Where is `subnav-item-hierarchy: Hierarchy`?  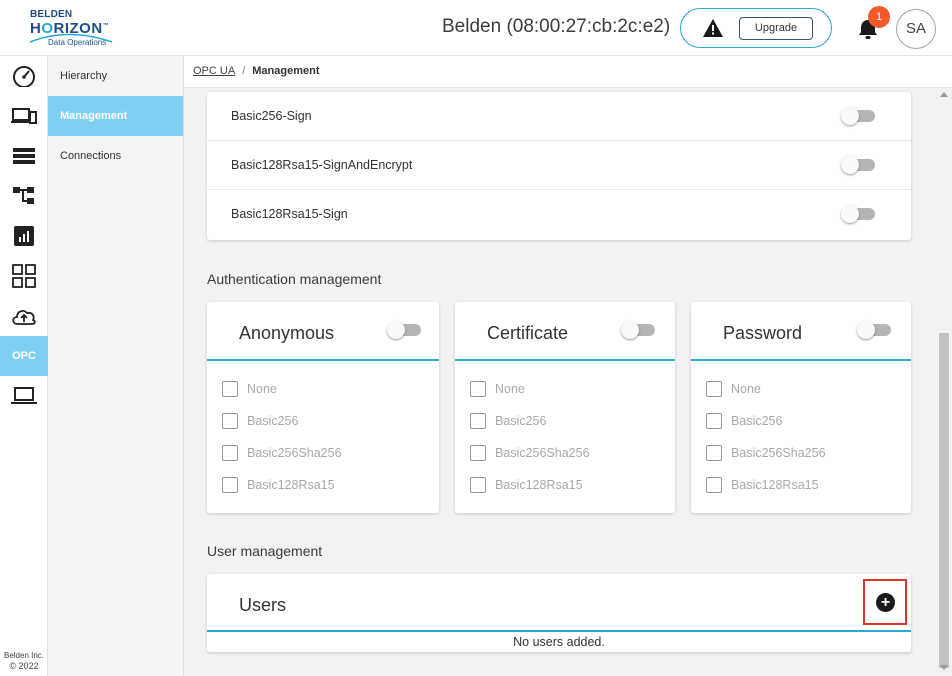
subnav-item-hierarchy: Hierarchy is located at coordinates (115, 76).